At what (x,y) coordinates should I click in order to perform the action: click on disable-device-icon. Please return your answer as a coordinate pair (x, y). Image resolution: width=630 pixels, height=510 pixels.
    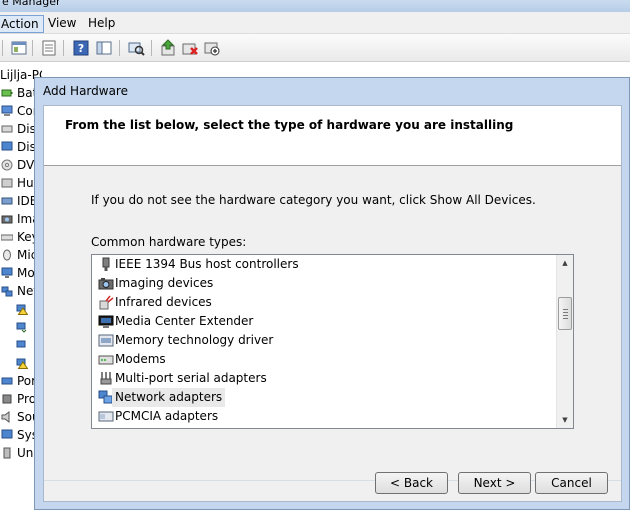
    Looking at the image, I should click on (212, 48).